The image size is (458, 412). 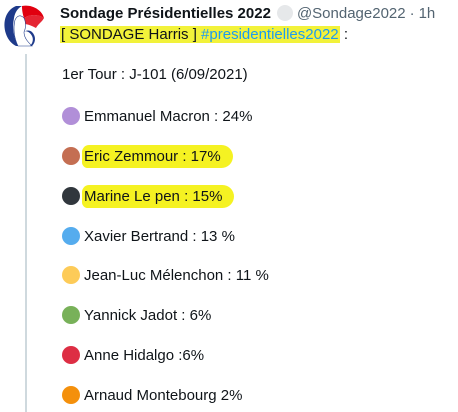 I want to click on trailing-colon: :, so click(x=345, y=34).